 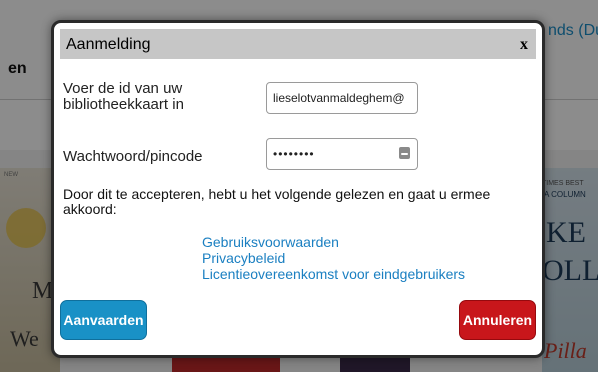 I want to click on dialog-title: Aanmelding, so click(x=108, y=44).